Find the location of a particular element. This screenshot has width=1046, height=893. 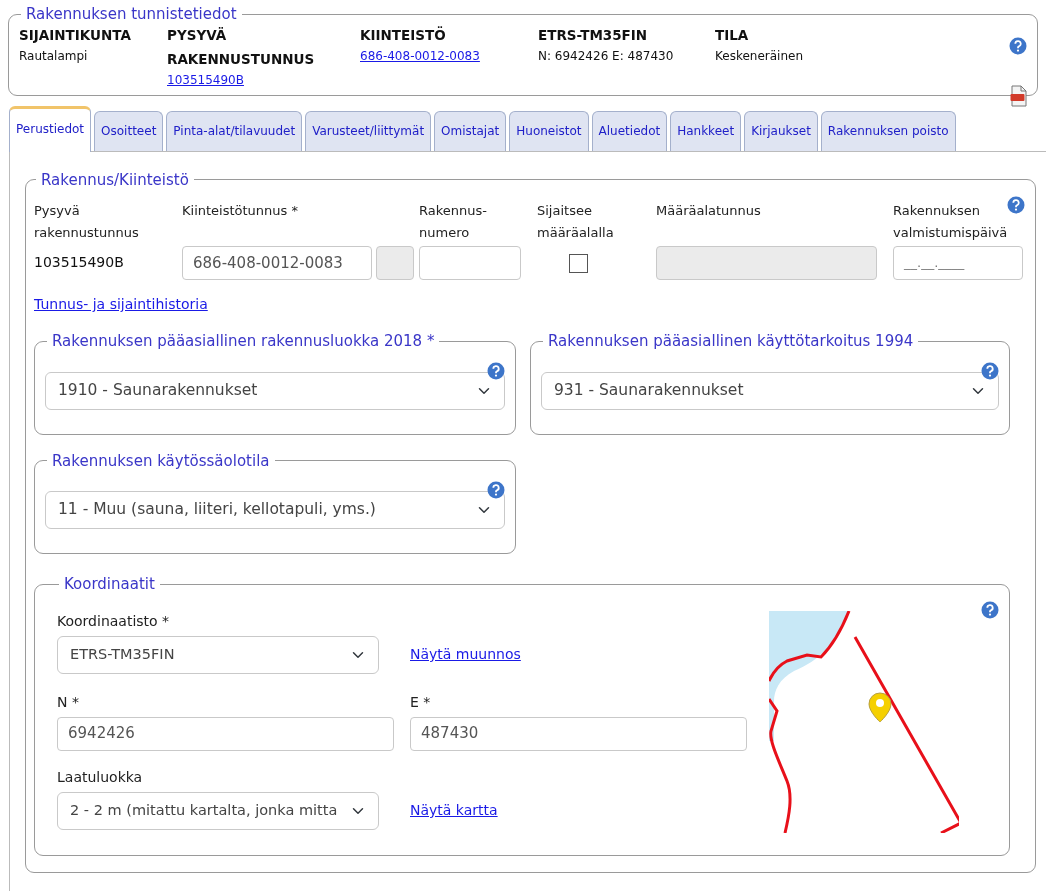

field-label: Pysyvä rakennustunnus is located at coordinates (87, 222).